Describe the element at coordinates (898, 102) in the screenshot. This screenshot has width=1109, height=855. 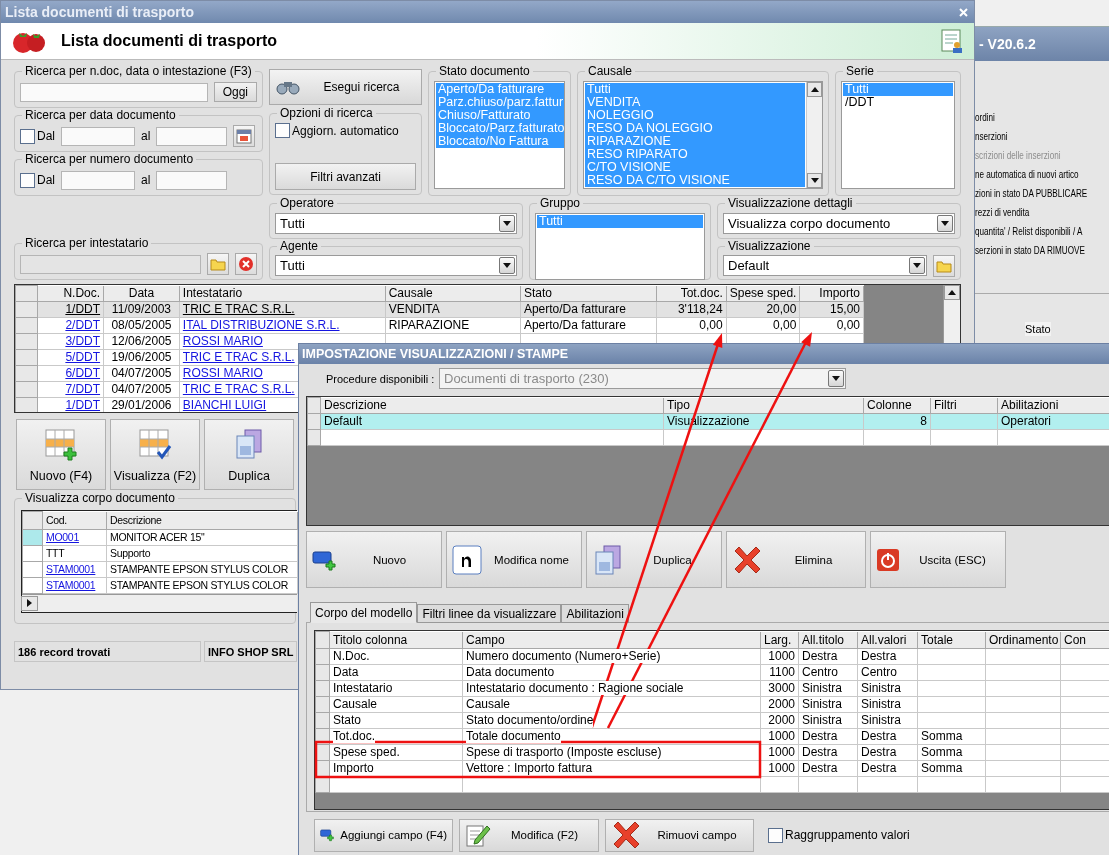
I see `list-item: /DDT` at that location.